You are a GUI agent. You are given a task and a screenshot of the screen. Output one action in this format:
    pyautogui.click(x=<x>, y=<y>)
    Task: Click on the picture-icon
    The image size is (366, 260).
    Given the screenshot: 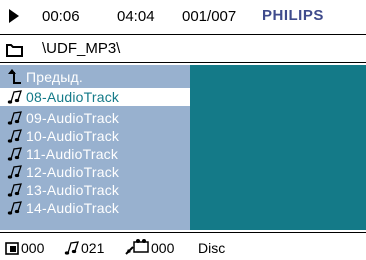 What is the action you would take?
    pyautogui.click(x=137, y=247)
    